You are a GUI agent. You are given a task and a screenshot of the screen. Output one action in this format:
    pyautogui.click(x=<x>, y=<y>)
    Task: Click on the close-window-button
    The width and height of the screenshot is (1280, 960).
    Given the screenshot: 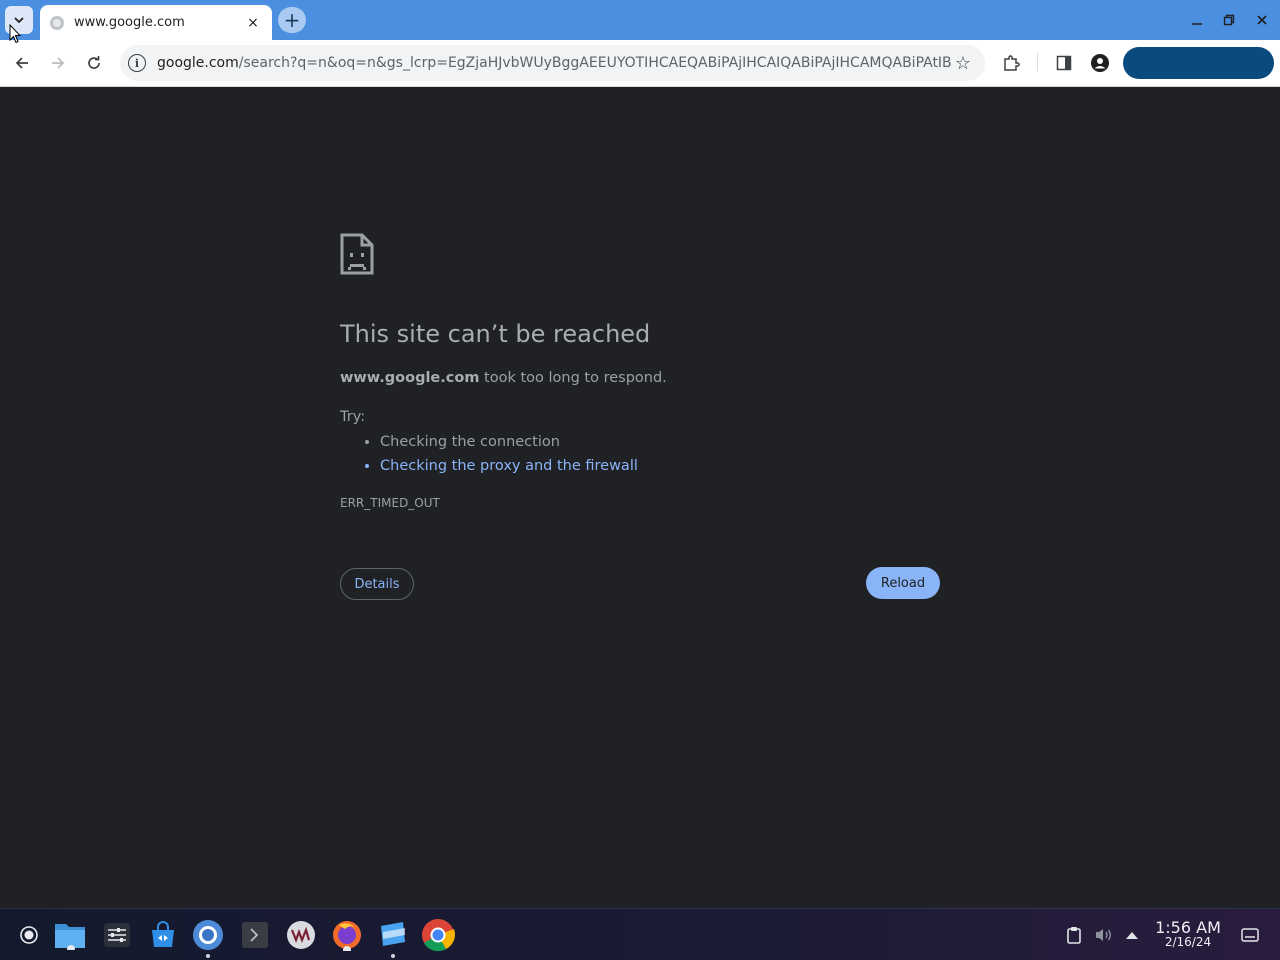 What is the action you would take?
    pyautogui.click(x=1262, y=20)
    